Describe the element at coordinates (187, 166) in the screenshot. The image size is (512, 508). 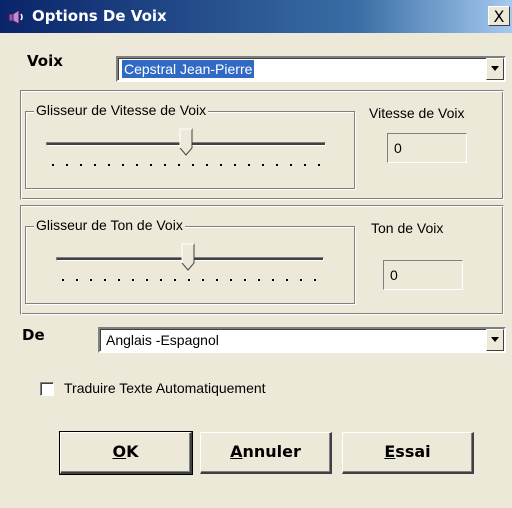
I see `speed-slider-ticks` at that location.